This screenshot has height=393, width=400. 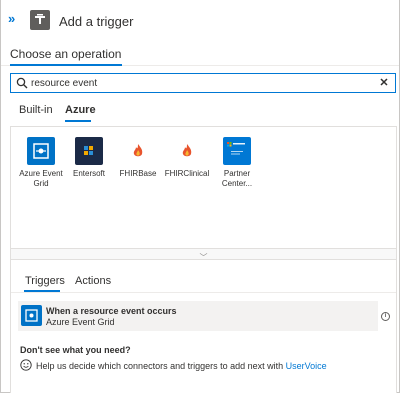 I want to click on search-box: ✕, so click(x=203, y=83).